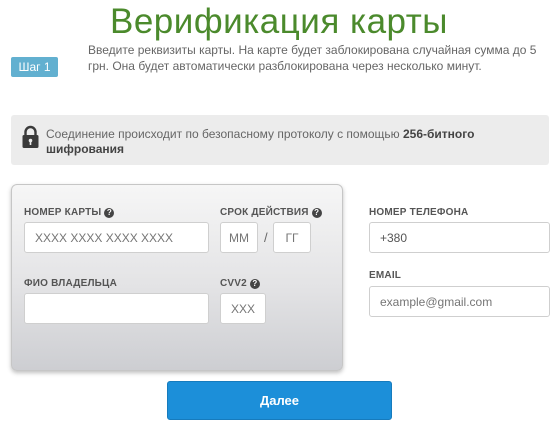 The image size is (559, 424). Describe the element at coordinates (271, 212) in the screenshot. I see `expiry-label: СРОК ДЕЙСТВИЯ?` at that location.